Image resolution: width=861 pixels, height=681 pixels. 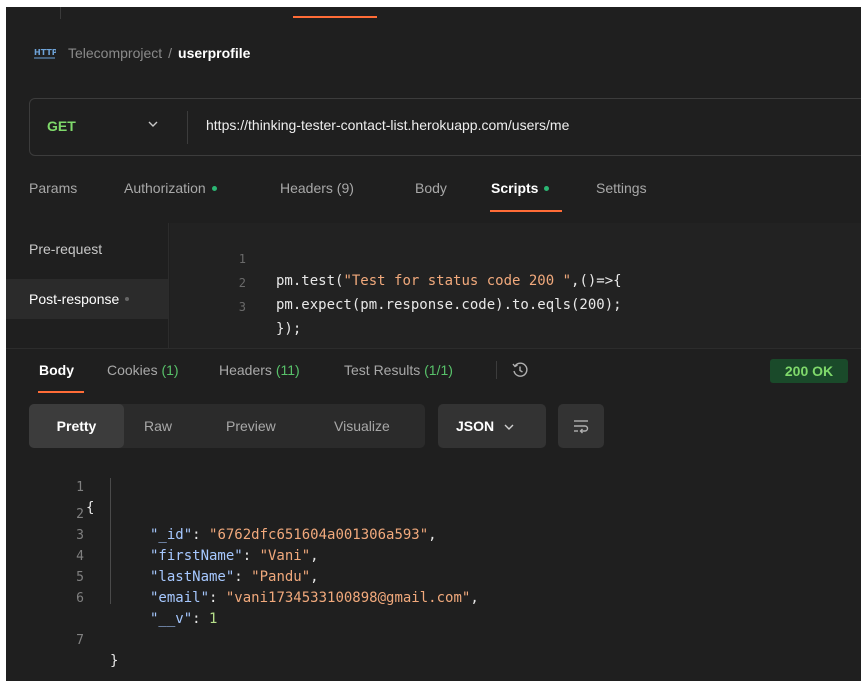 I want to click on sidebar-item-label: Post-response, so click(x=74, y=299).